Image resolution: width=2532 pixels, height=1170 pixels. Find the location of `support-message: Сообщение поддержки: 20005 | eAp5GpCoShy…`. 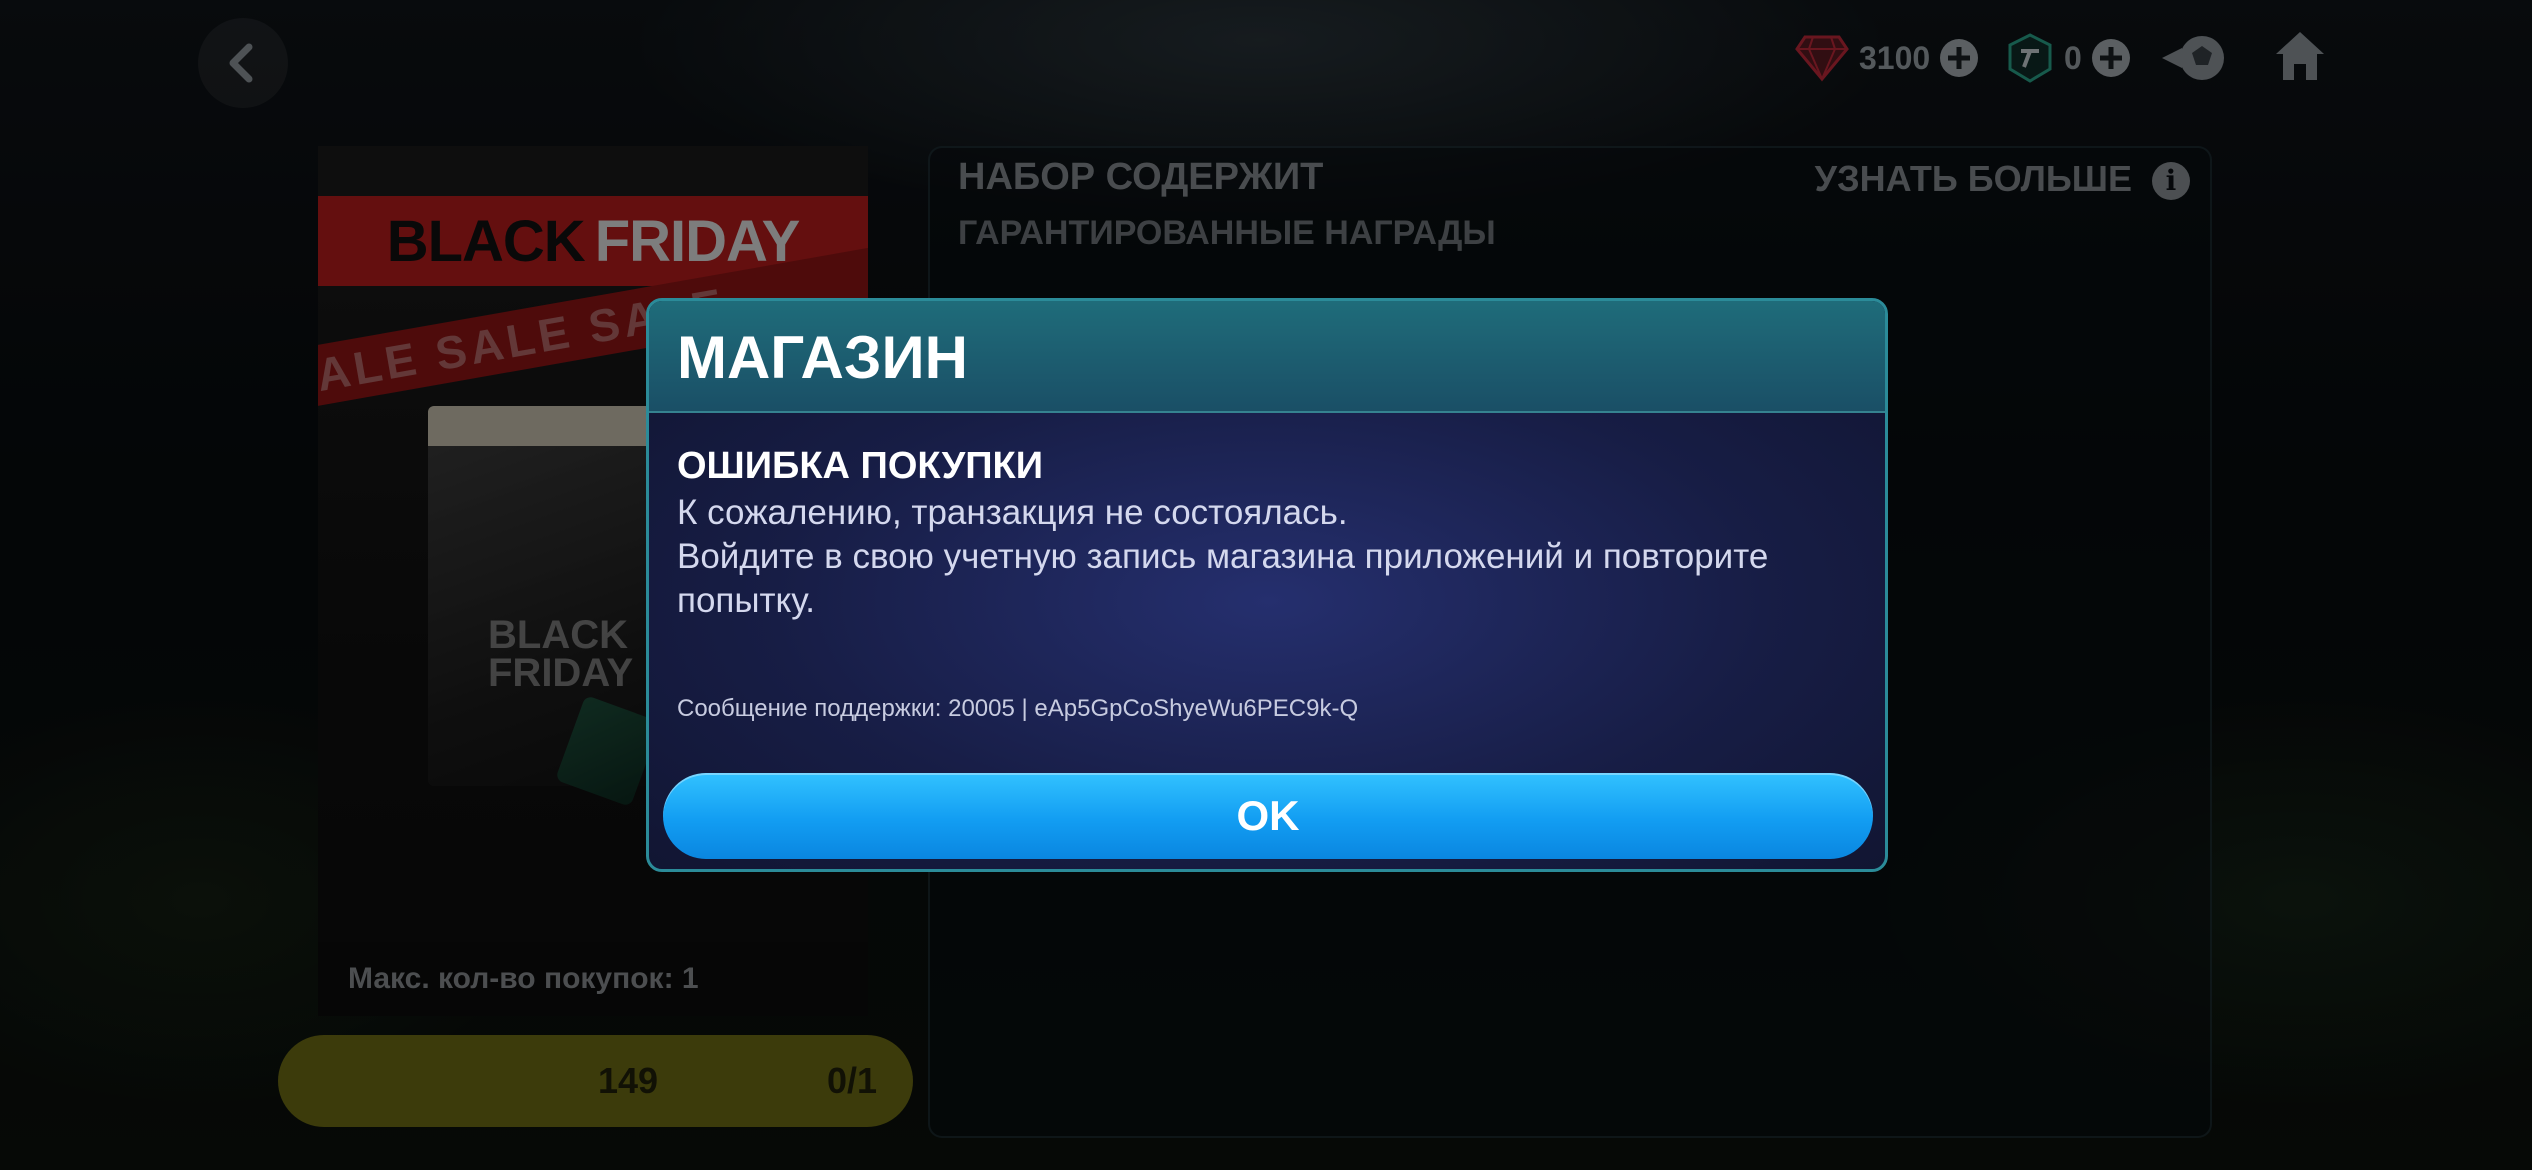

support-message: Сообщение поддержки: 20005 | eAp5GpCoShy… is located at coordinates (1018, 708).